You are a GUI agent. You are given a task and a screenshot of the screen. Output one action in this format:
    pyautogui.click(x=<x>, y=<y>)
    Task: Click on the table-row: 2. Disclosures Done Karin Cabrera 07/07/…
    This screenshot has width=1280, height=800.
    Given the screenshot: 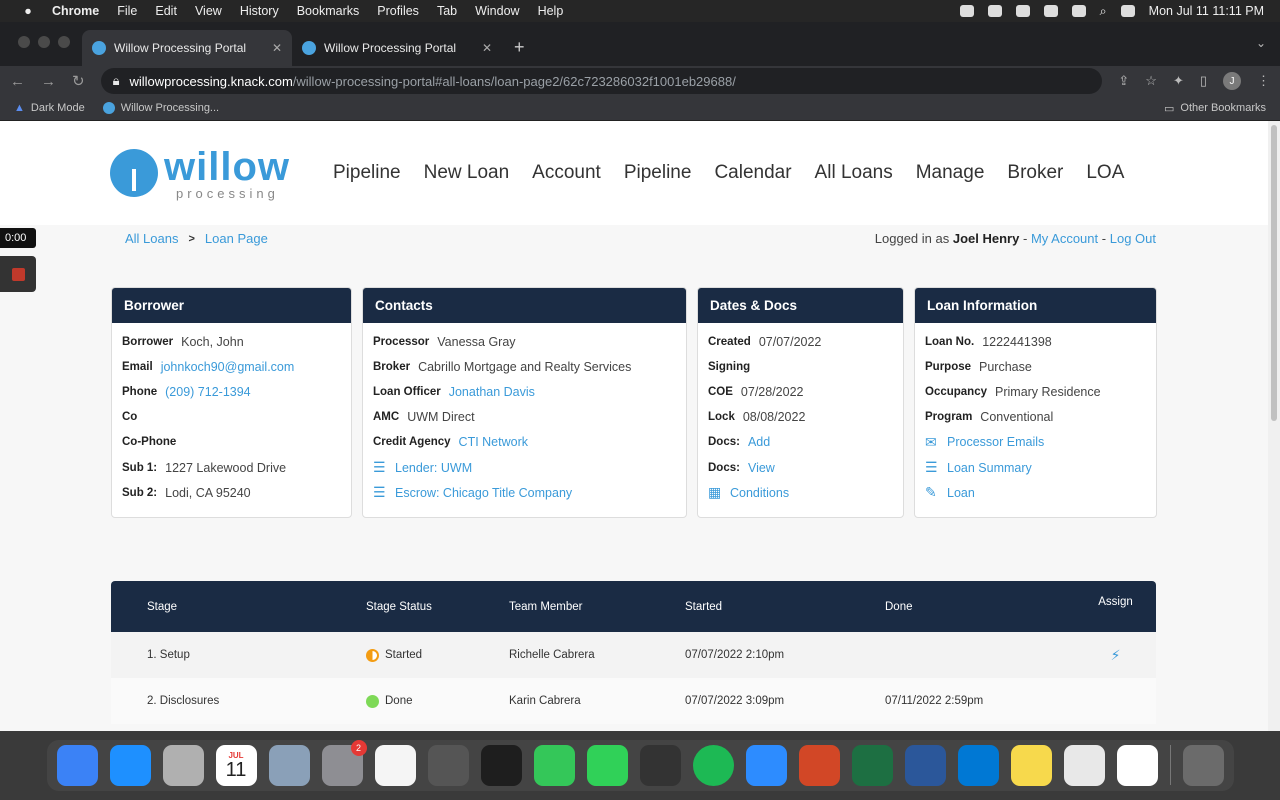 What is the action you would take?
    pyautogui.click(x=633, y=701)
    